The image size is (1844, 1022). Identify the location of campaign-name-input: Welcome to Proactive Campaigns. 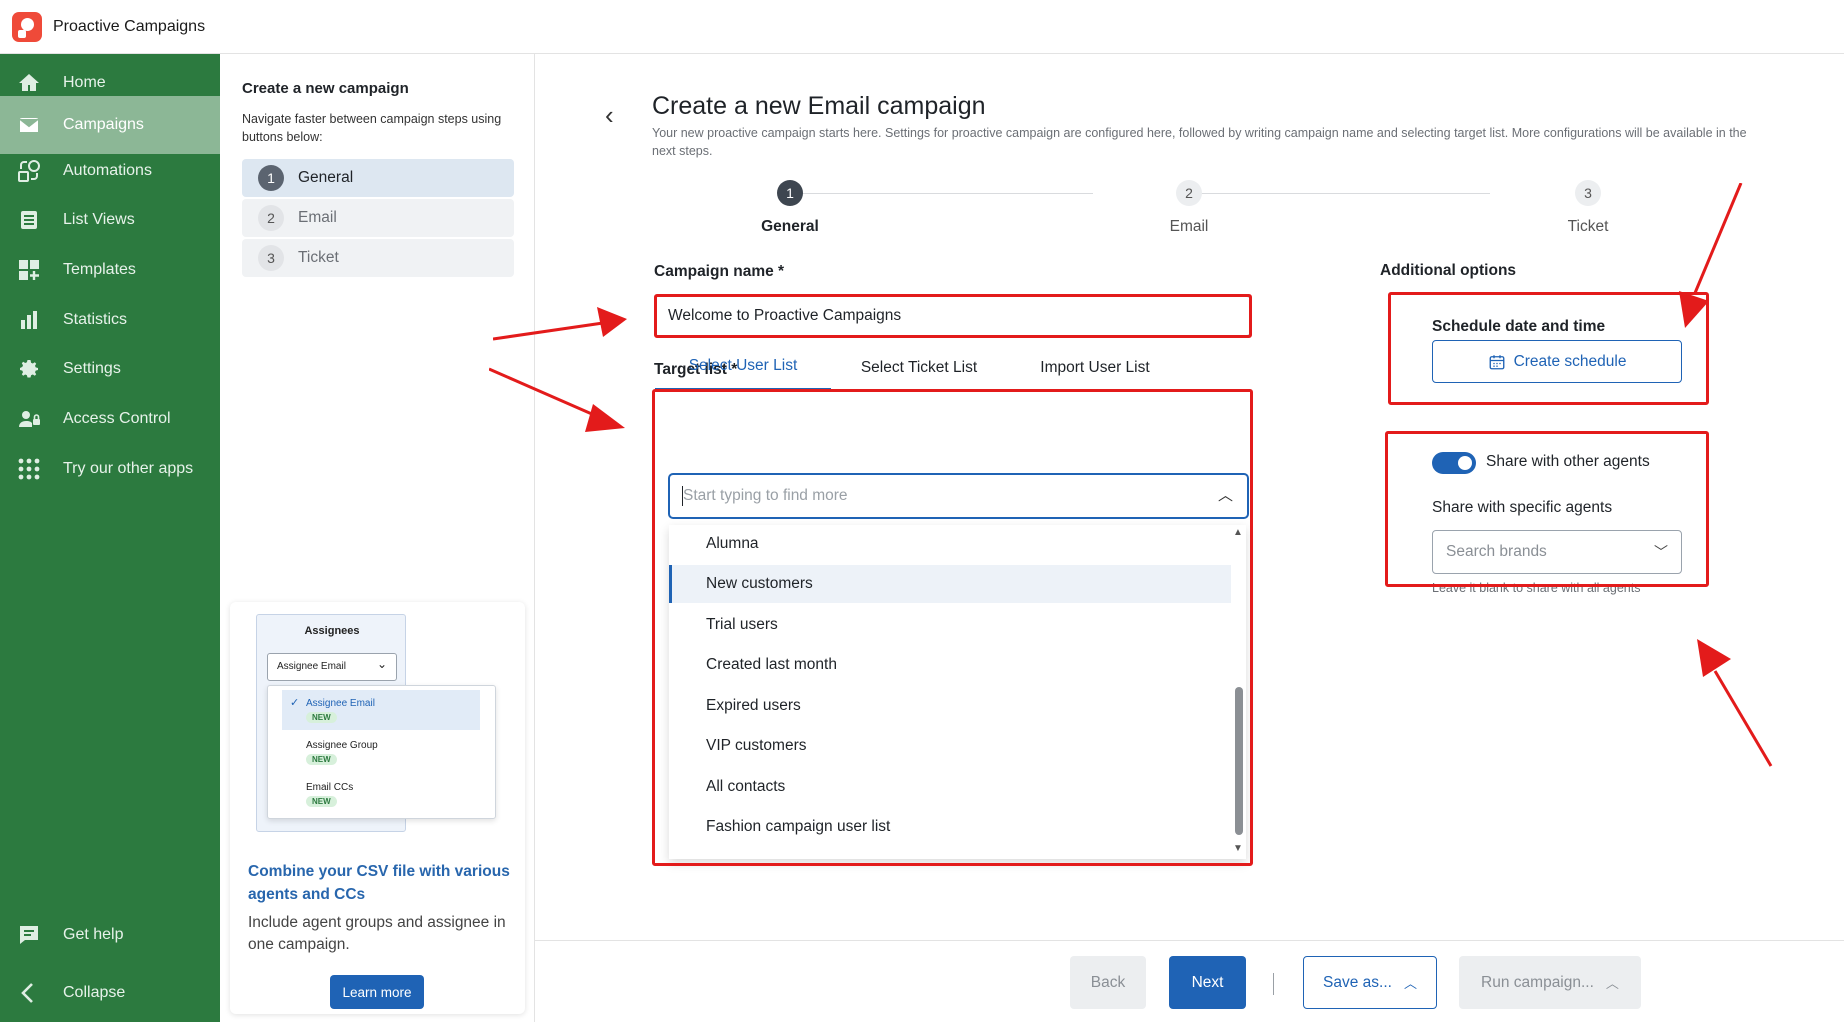
(952, 316).